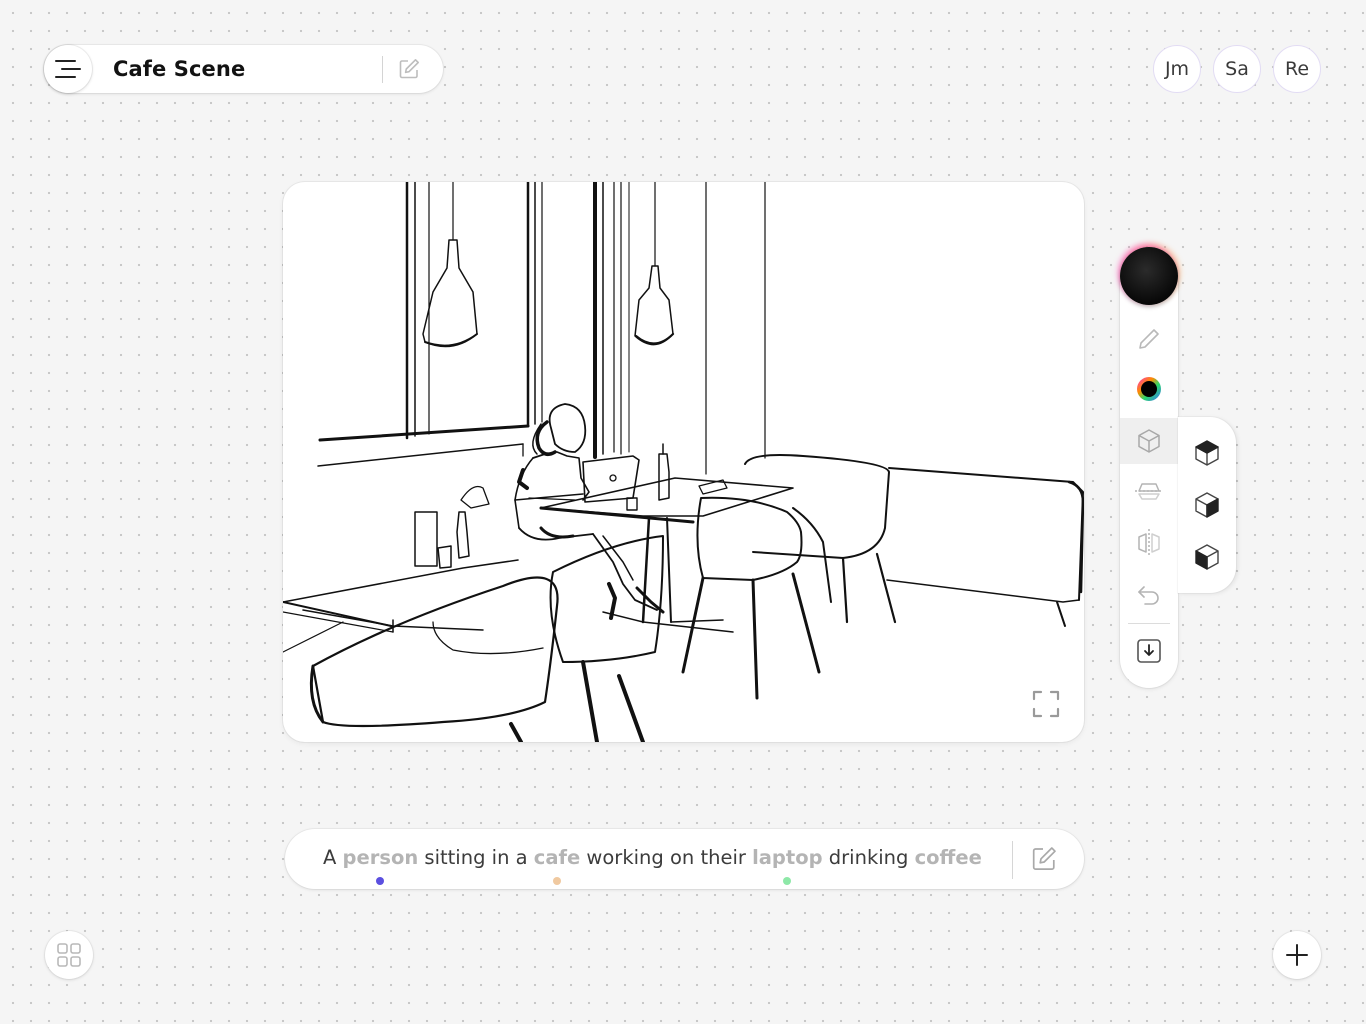 This screenshot has height=1024, width=1366. Describe the element at coordinates (382, 69) in the screenshot. I see `title-divider` at that location.